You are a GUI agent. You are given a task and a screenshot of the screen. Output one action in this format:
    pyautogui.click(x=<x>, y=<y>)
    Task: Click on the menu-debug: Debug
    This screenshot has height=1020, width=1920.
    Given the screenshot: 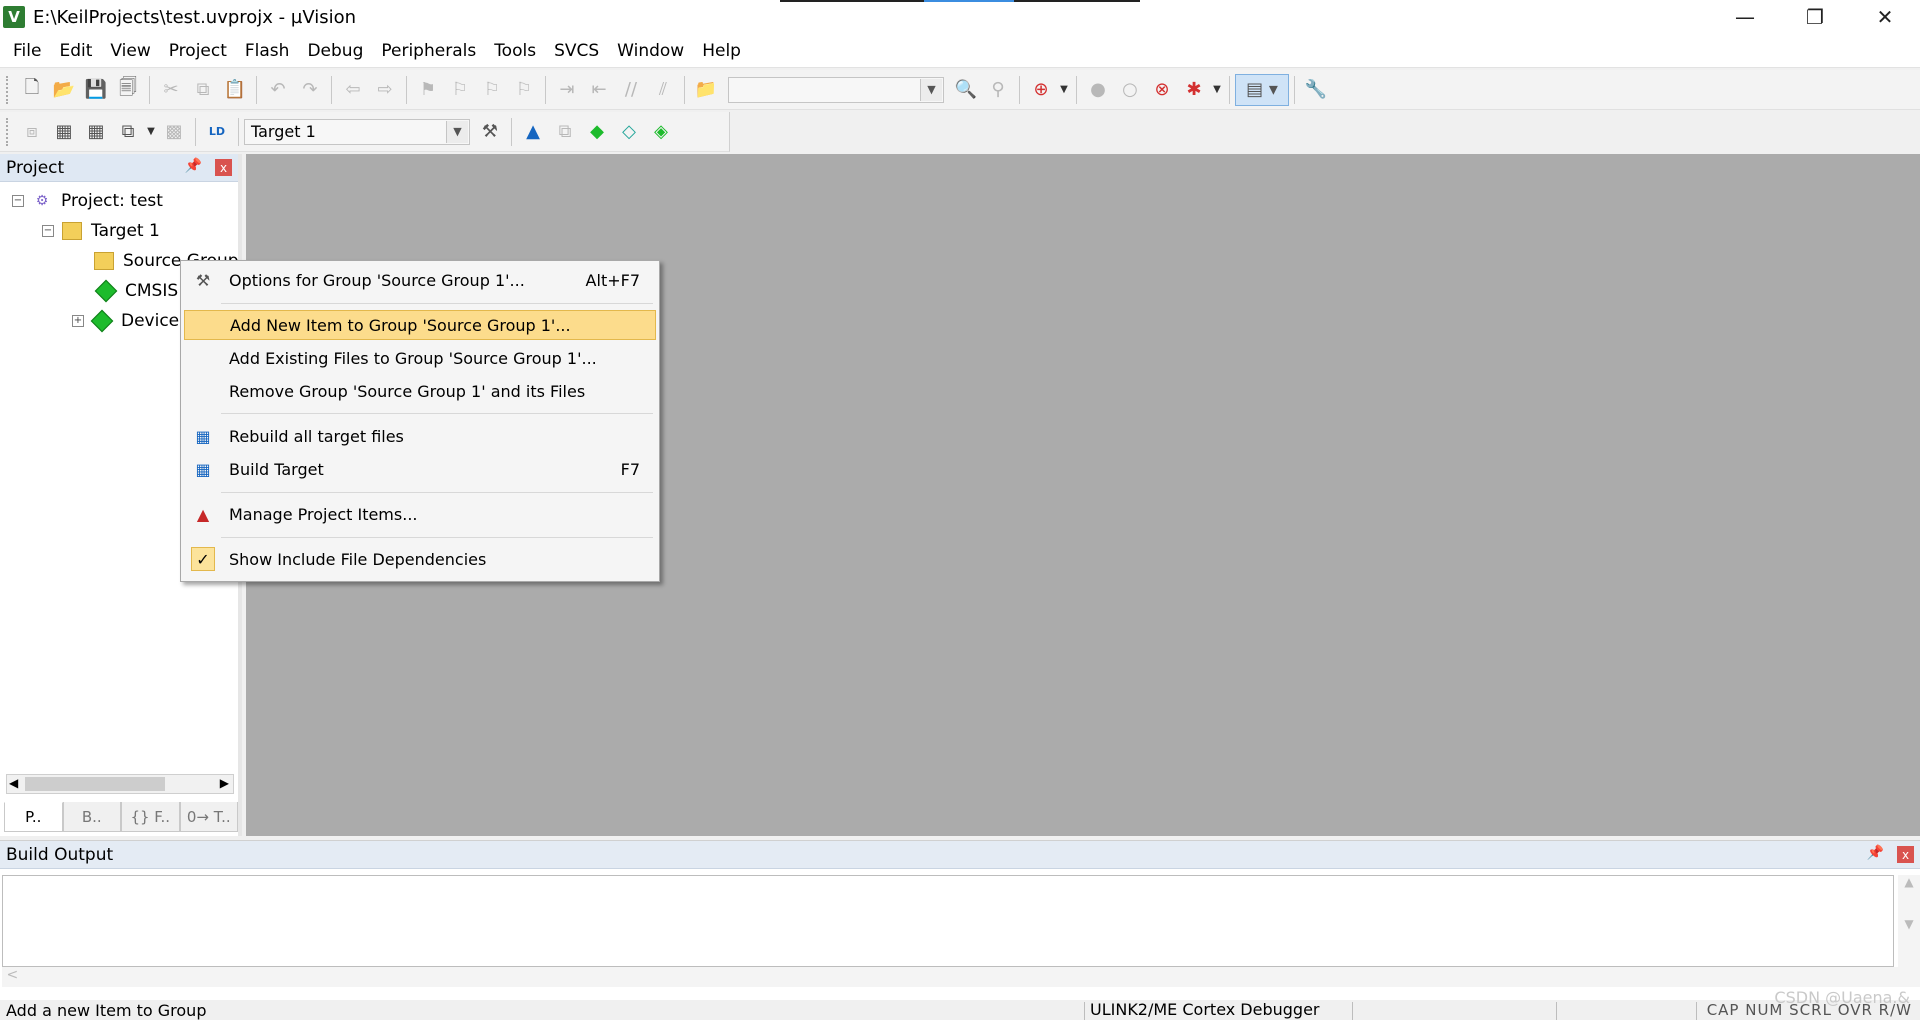 What is the action you would take?
    pyautogui.click(x=335, y=51)
    